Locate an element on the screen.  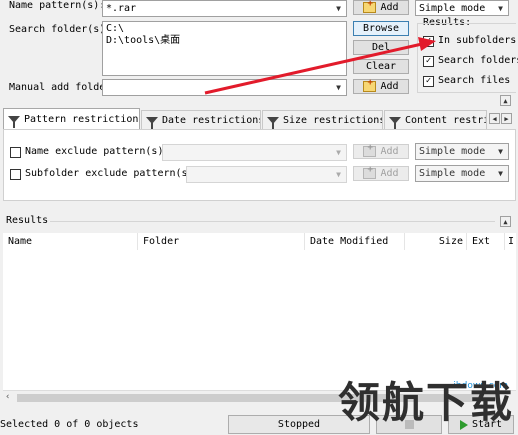
arrow-head is located at coordinates (427, 44).